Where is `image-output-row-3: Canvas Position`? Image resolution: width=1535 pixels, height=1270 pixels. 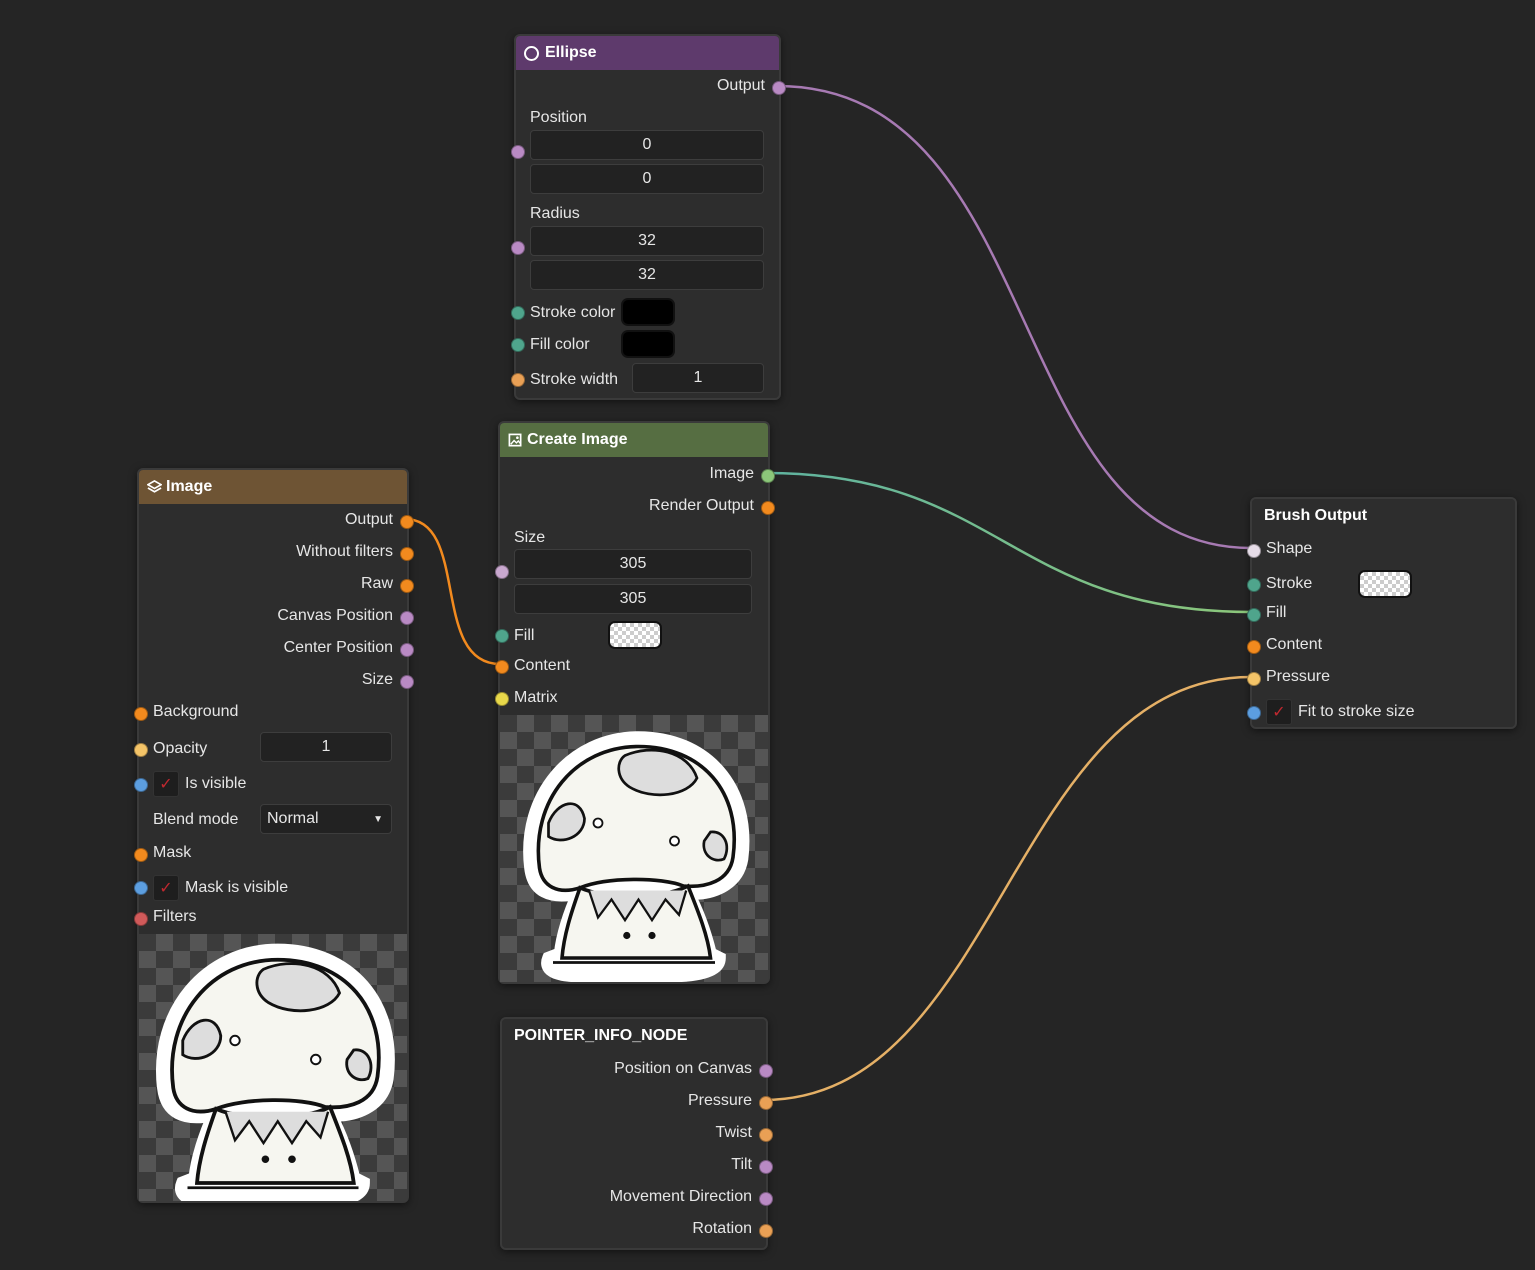
image-output-row-3: Canvas Position is located at coordinates (273, 616).